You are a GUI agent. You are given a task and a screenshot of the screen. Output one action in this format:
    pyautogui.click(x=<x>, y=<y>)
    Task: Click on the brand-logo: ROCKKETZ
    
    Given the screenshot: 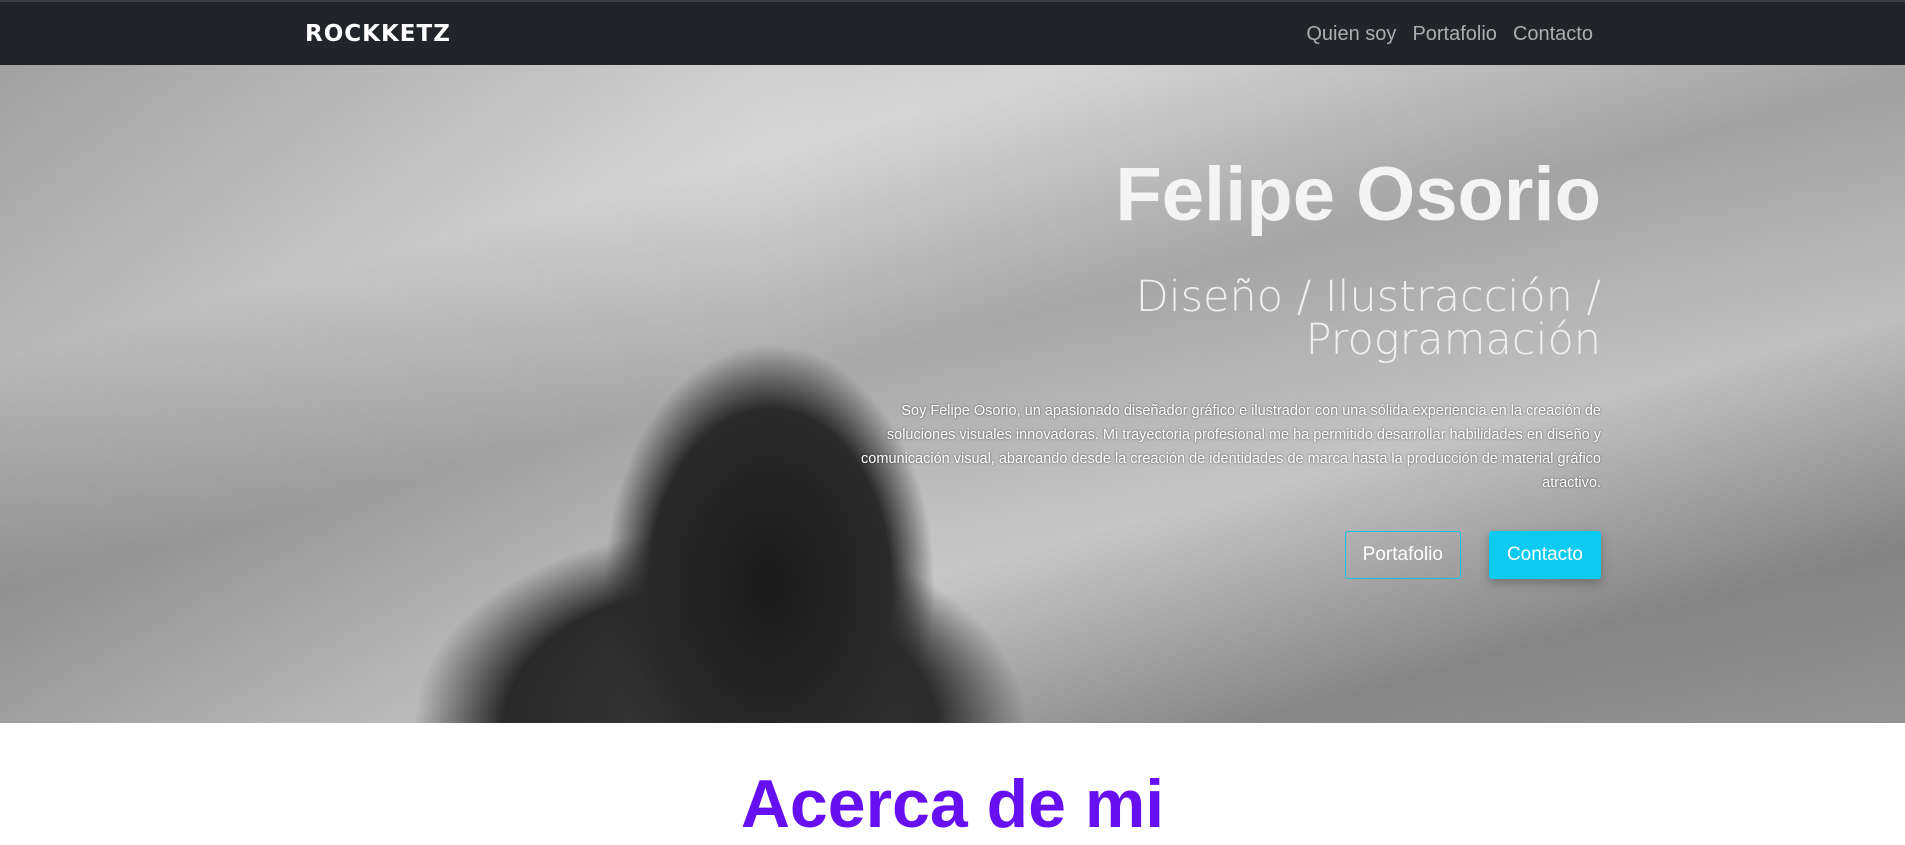 What is the action you would take?
    pyautogui.click(x=378, y=34)
    